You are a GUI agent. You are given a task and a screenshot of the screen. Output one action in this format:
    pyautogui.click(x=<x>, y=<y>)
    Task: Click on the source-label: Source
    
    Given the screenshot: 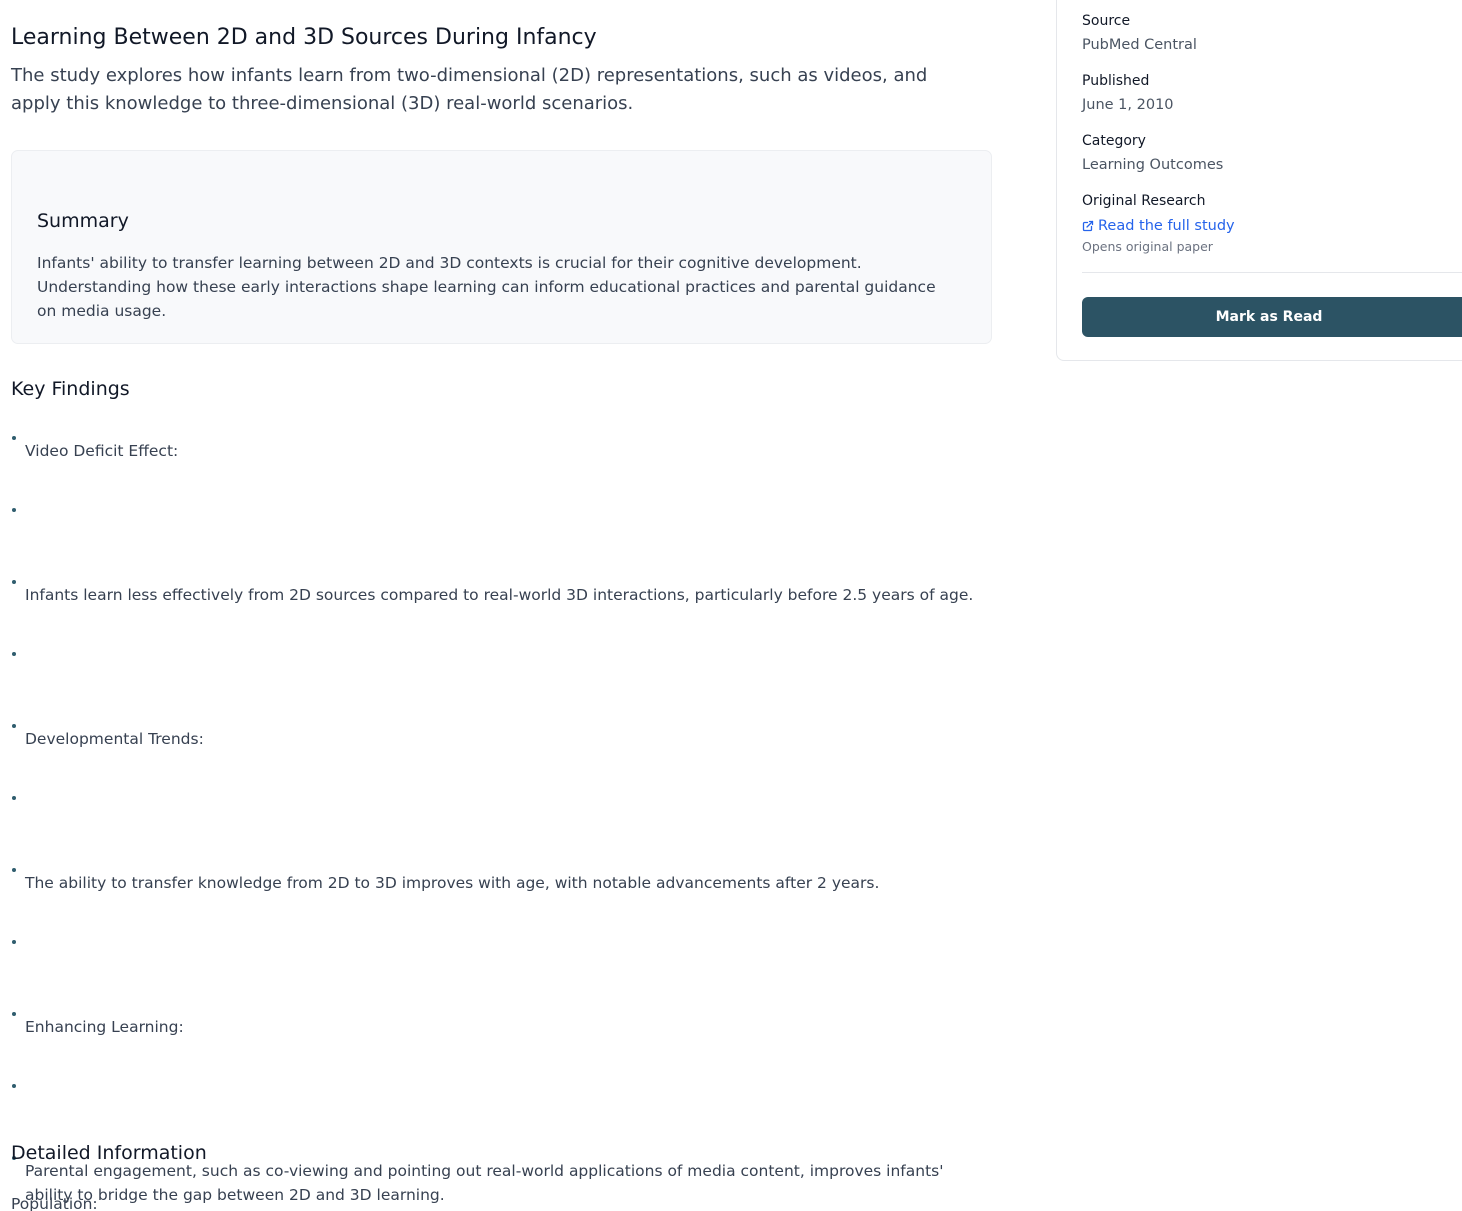 What is the action you would take?
    pyautogui.click(x=1106, y=21)
    